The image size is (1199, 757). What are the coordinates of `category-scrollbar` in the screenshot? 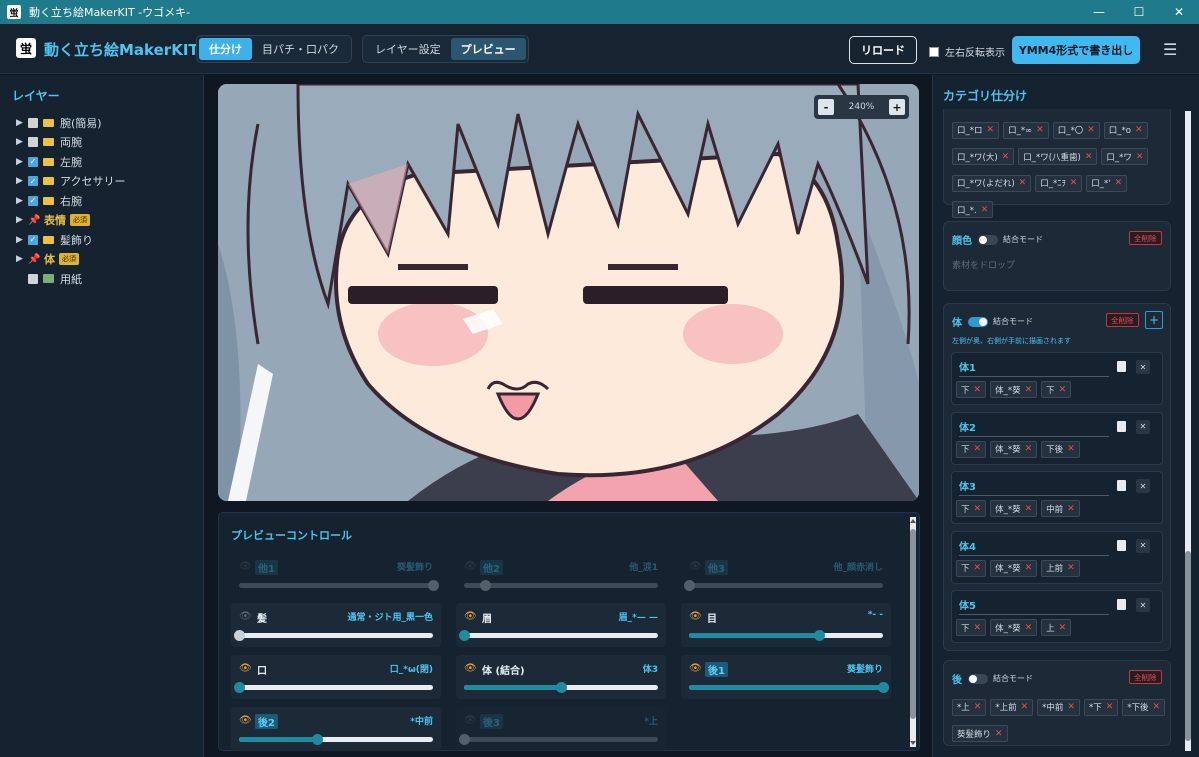 It's located at (1188, 431).